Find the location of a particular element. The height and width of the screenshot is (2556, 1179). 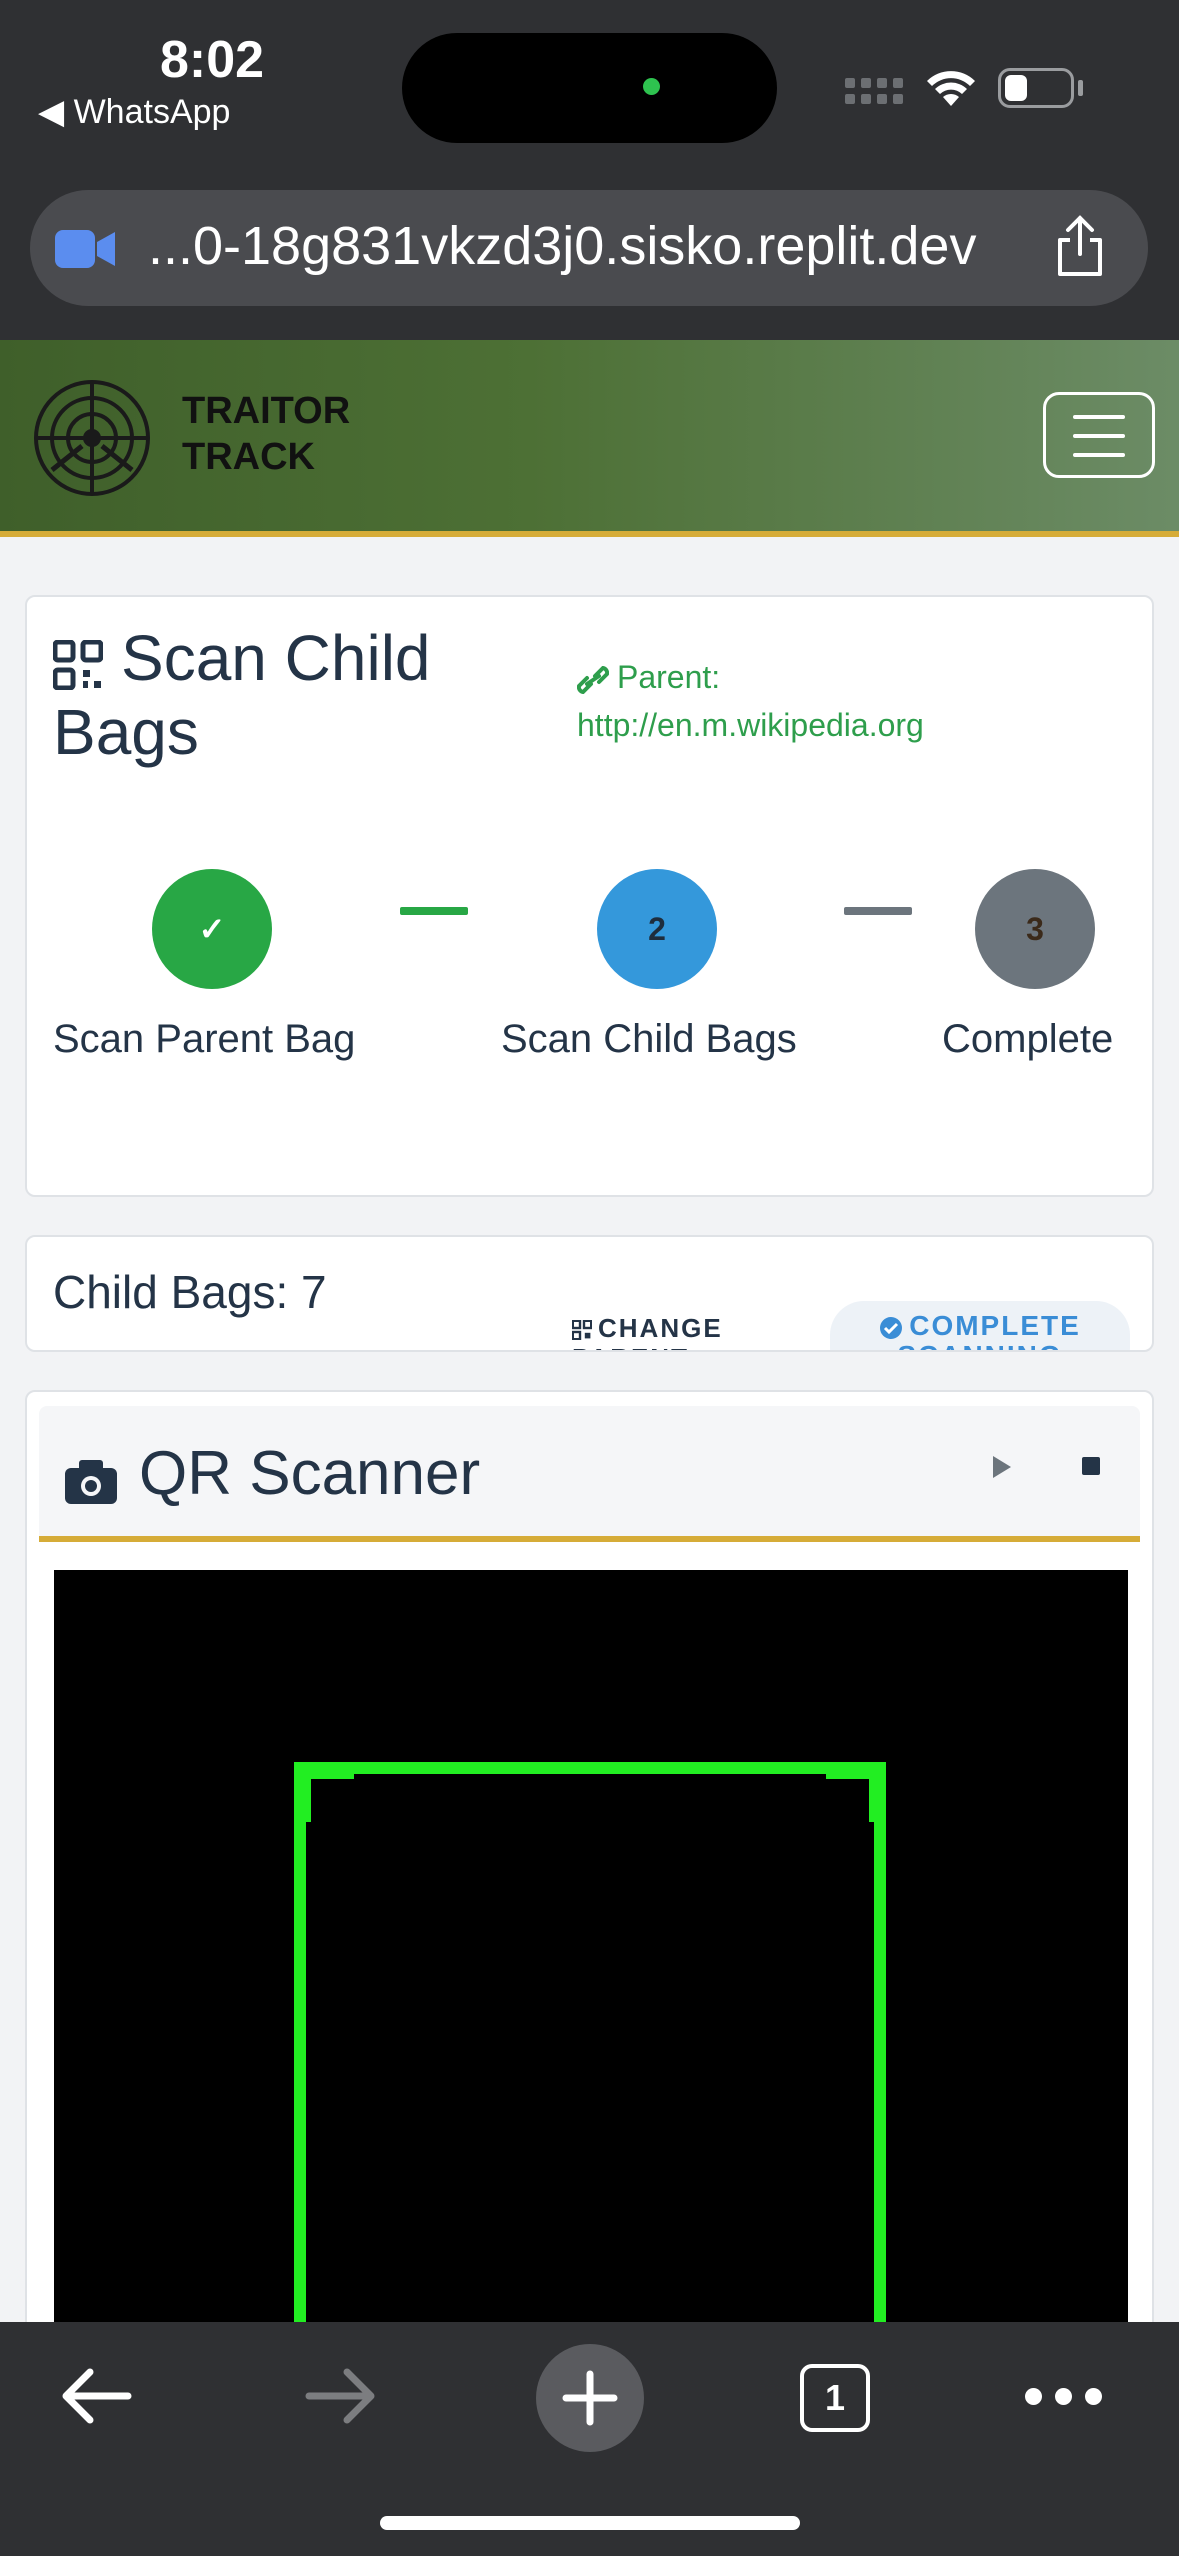

battery-nub is located at coordinates (1080, 88).